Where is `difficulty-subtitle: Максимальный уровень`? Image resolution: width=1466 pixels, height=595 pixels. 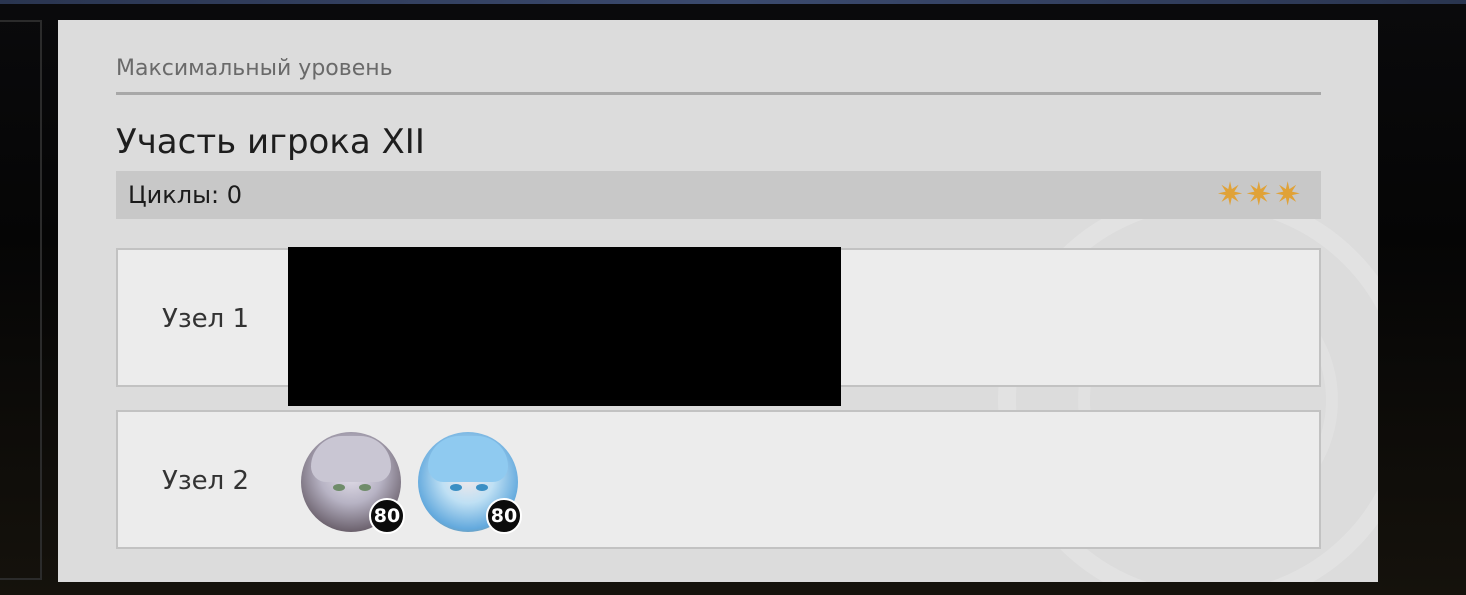
difficulty-subtitle: Максимальный уровень is located at coordinates (254, 68).